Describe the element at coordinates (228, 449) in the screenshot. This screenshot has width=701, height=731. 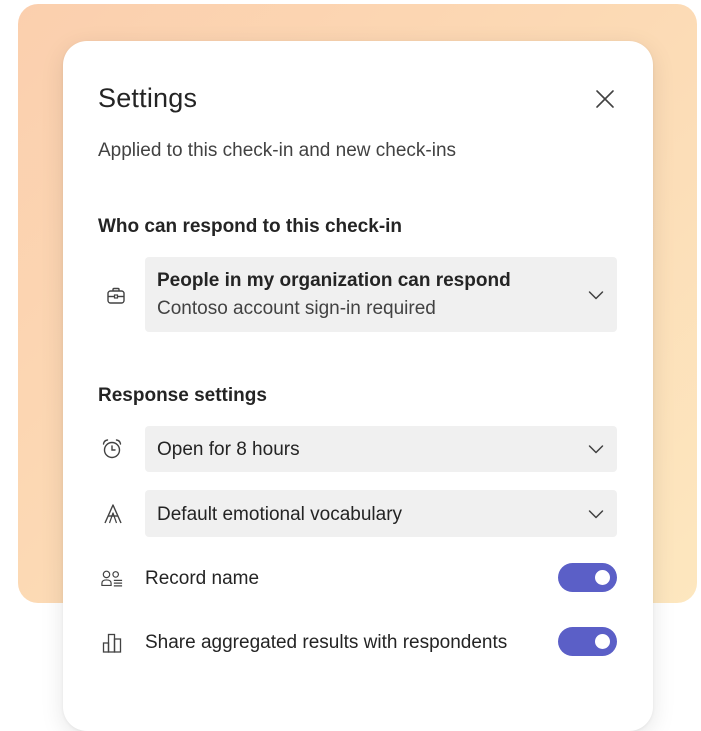
I see `duration-value: Open for 8 hours` at that location.